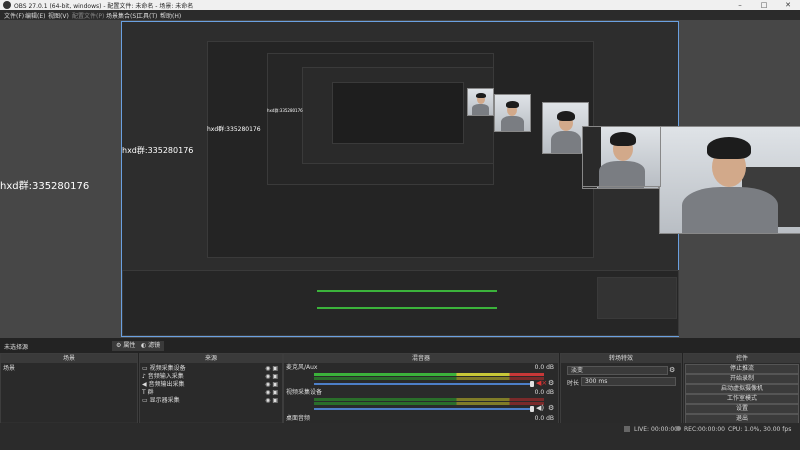 The width and height of the screenshot is (800, 450). I want to click on network-icon, so click(627, 429).